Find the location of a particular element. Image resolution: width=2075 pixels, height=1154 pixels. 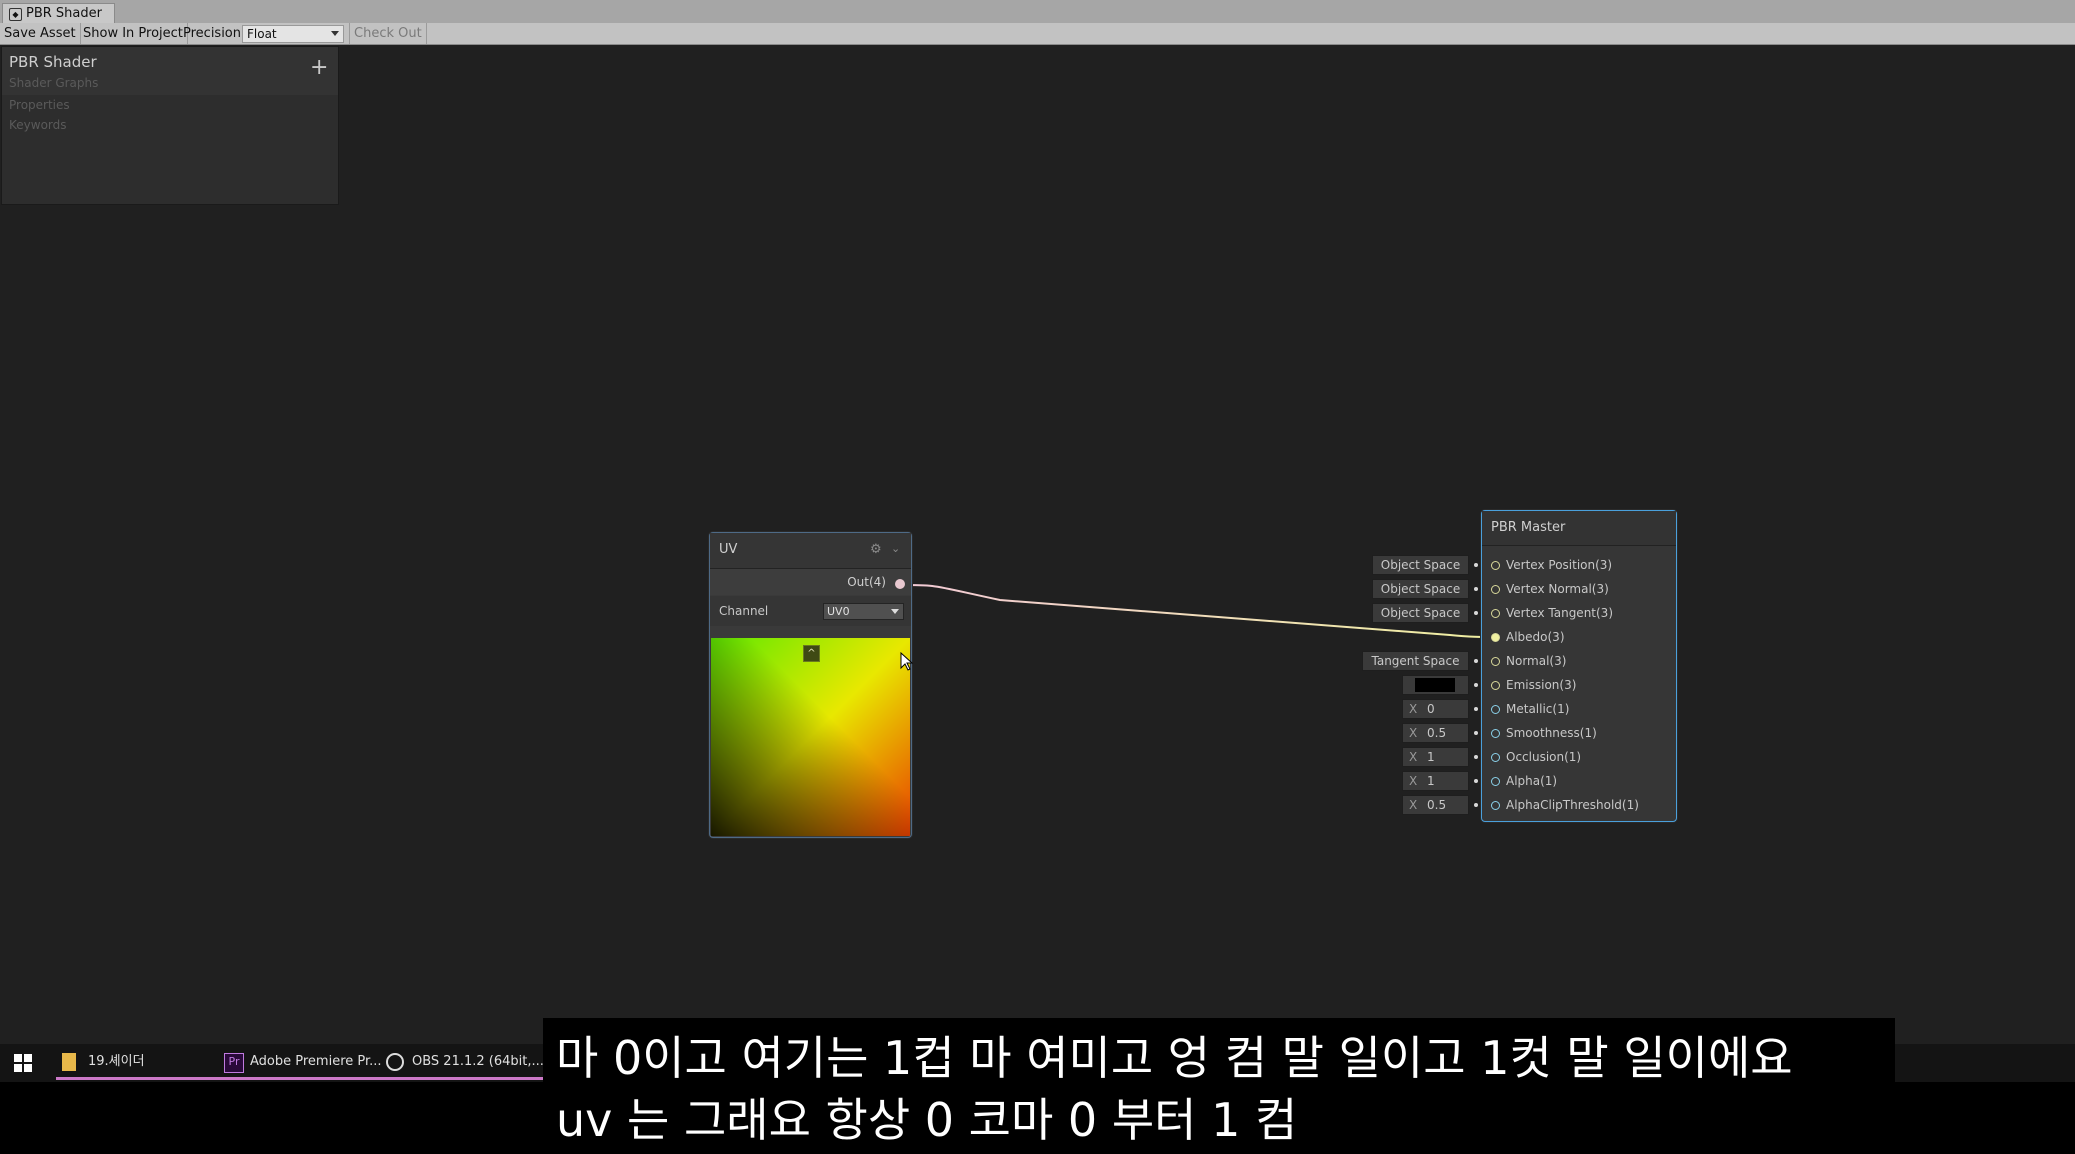

emission-color-control is located at coordinates (1440, 685).